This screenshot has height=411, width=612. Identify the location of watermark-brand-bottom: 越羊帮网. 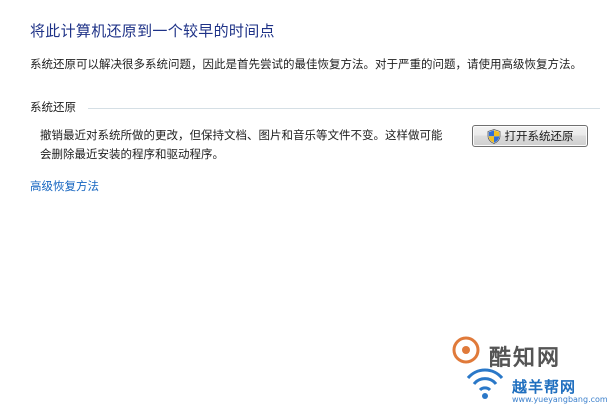
(544, 387).